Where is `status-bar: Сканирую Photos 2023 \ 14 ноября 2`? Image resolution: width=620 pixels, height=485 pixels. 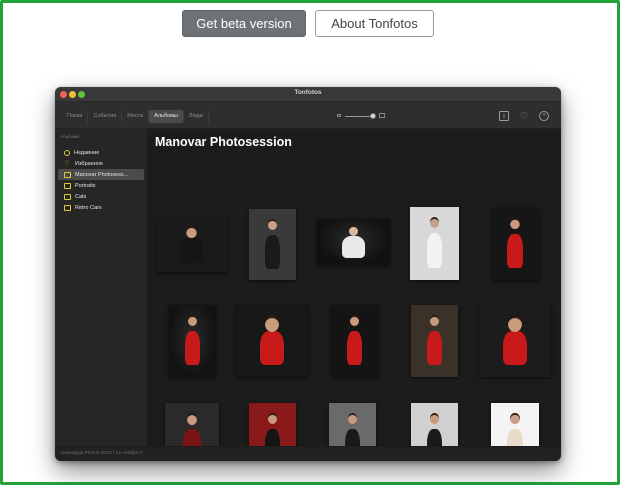
status-bar: Сканирую Photos 2023 \ 14 ноября 2 is located at coordinates (308, 453).